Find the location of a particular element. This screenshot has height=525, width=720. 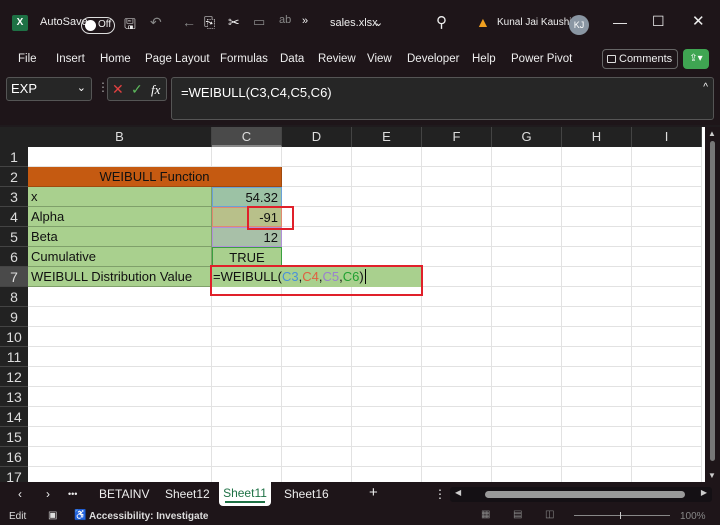

cancel-icon: ✕ is located at coordinates (118, 89).